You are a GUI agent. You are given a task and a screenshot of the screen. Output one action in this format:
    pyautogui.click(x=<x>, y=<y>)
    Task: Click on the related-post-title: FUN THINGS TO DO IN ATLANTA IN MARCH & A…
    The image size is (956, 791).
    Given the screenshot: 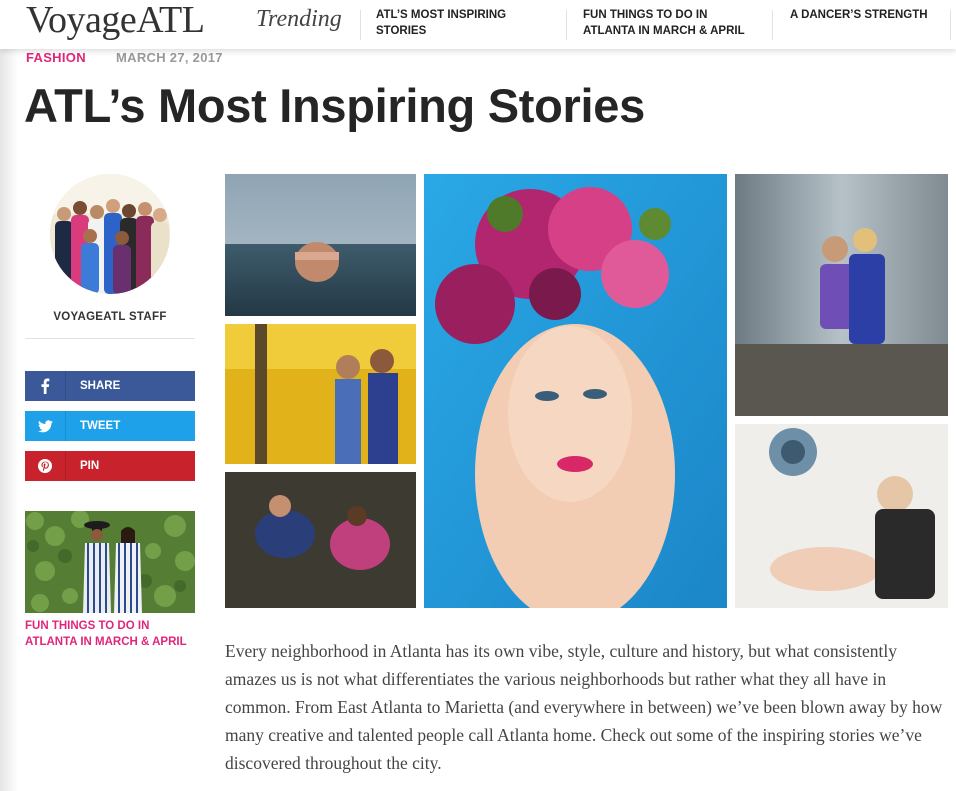 What is the action you would take?
    pyautogui.click(x=110, y=634)
    